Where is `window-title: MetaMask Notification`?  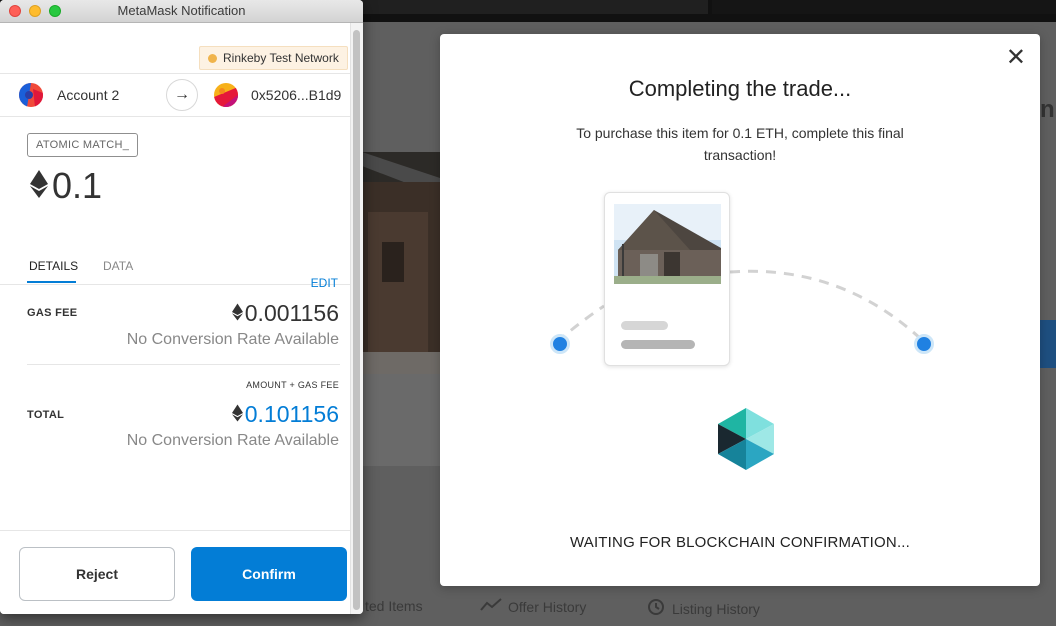 window-title: MetaMask Notification is located at coordinates (181, 10).